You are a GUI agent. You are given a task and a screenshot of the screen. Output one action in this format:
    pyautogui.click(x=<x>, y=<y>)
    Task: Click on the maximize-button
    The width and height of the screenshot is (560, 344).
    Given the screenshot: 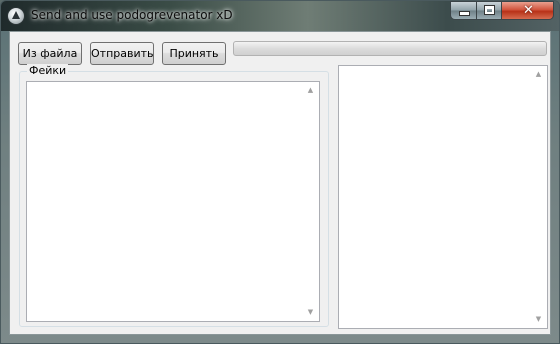 What is the action you would take?
    pyautogui.click(x=489, y=10)
    